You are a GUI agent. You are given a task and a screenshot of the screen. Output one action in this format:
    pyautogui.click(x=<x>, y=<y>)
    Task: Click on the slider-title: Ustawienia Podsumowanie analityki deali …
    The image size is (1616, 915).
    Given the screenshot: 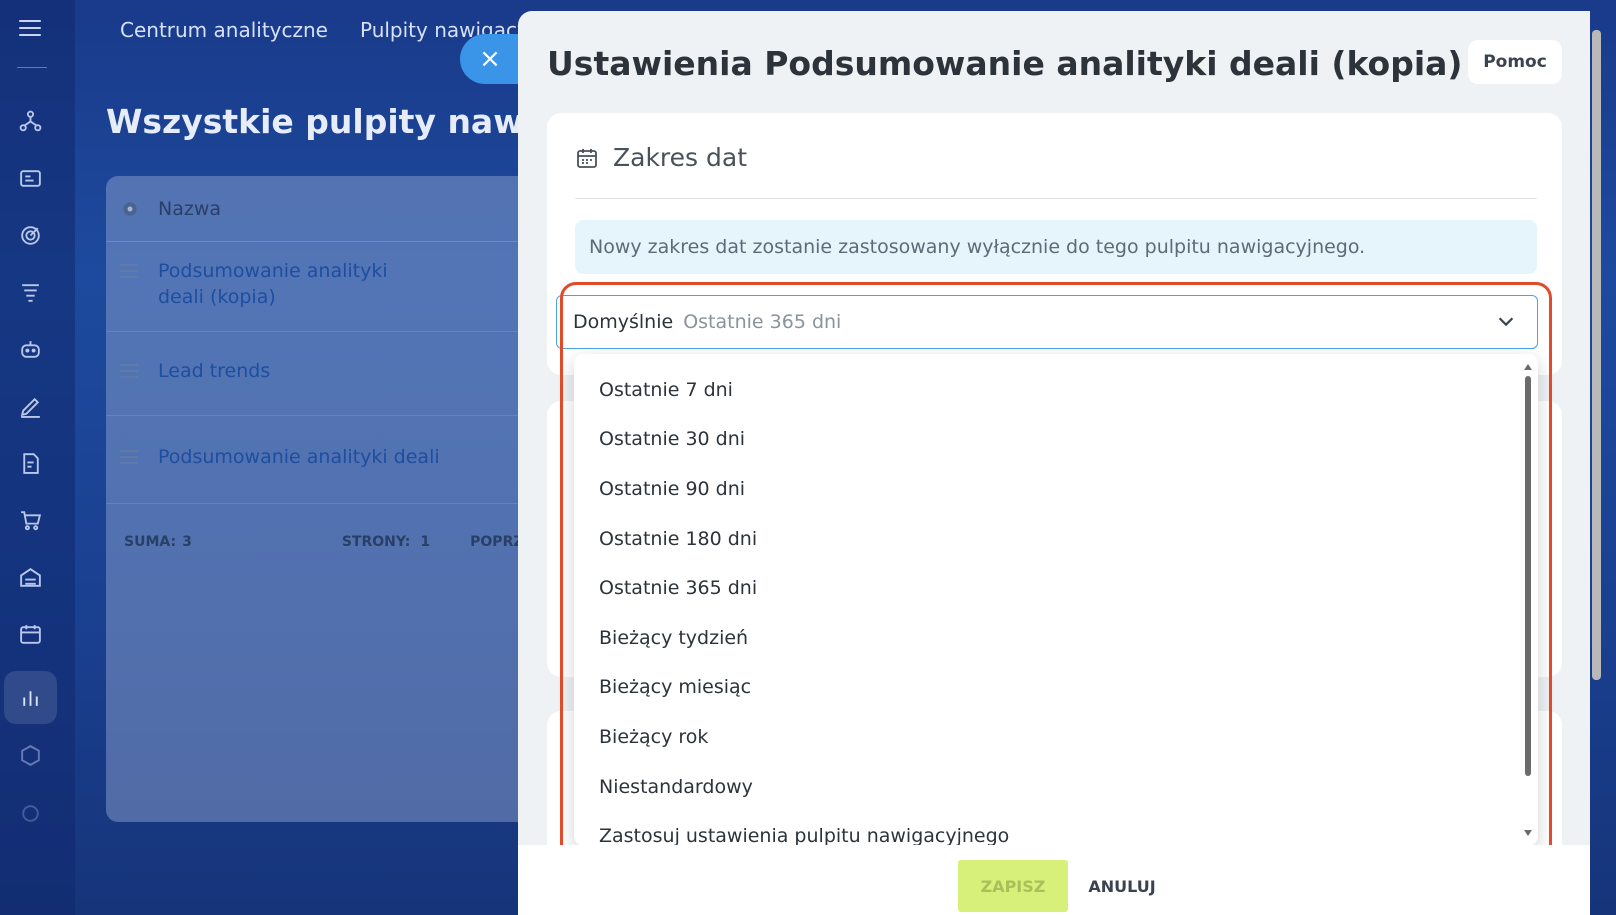 What is the action you would take?
    pyautogui.click(x=1005, y=63)
    